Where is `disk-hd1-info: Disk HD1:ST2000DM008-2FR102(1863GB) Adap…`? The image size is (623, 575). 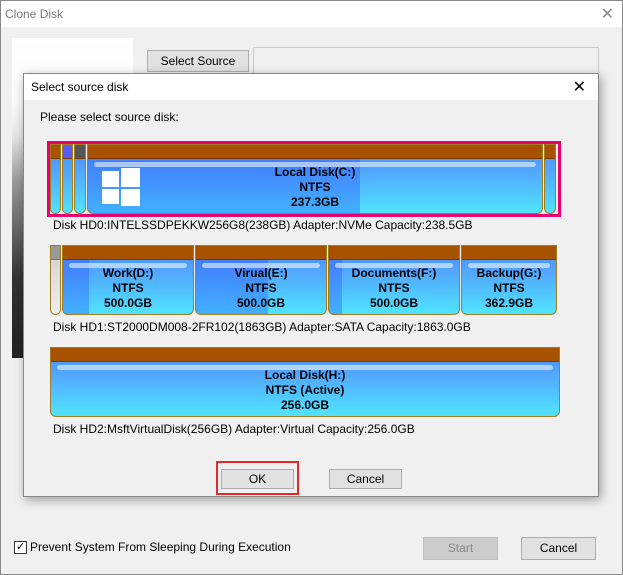
disk-hd1-info: Disk HD1:ST2000DM008-2FR102(1863GB) Adap… is located at coordinates (262, 327).